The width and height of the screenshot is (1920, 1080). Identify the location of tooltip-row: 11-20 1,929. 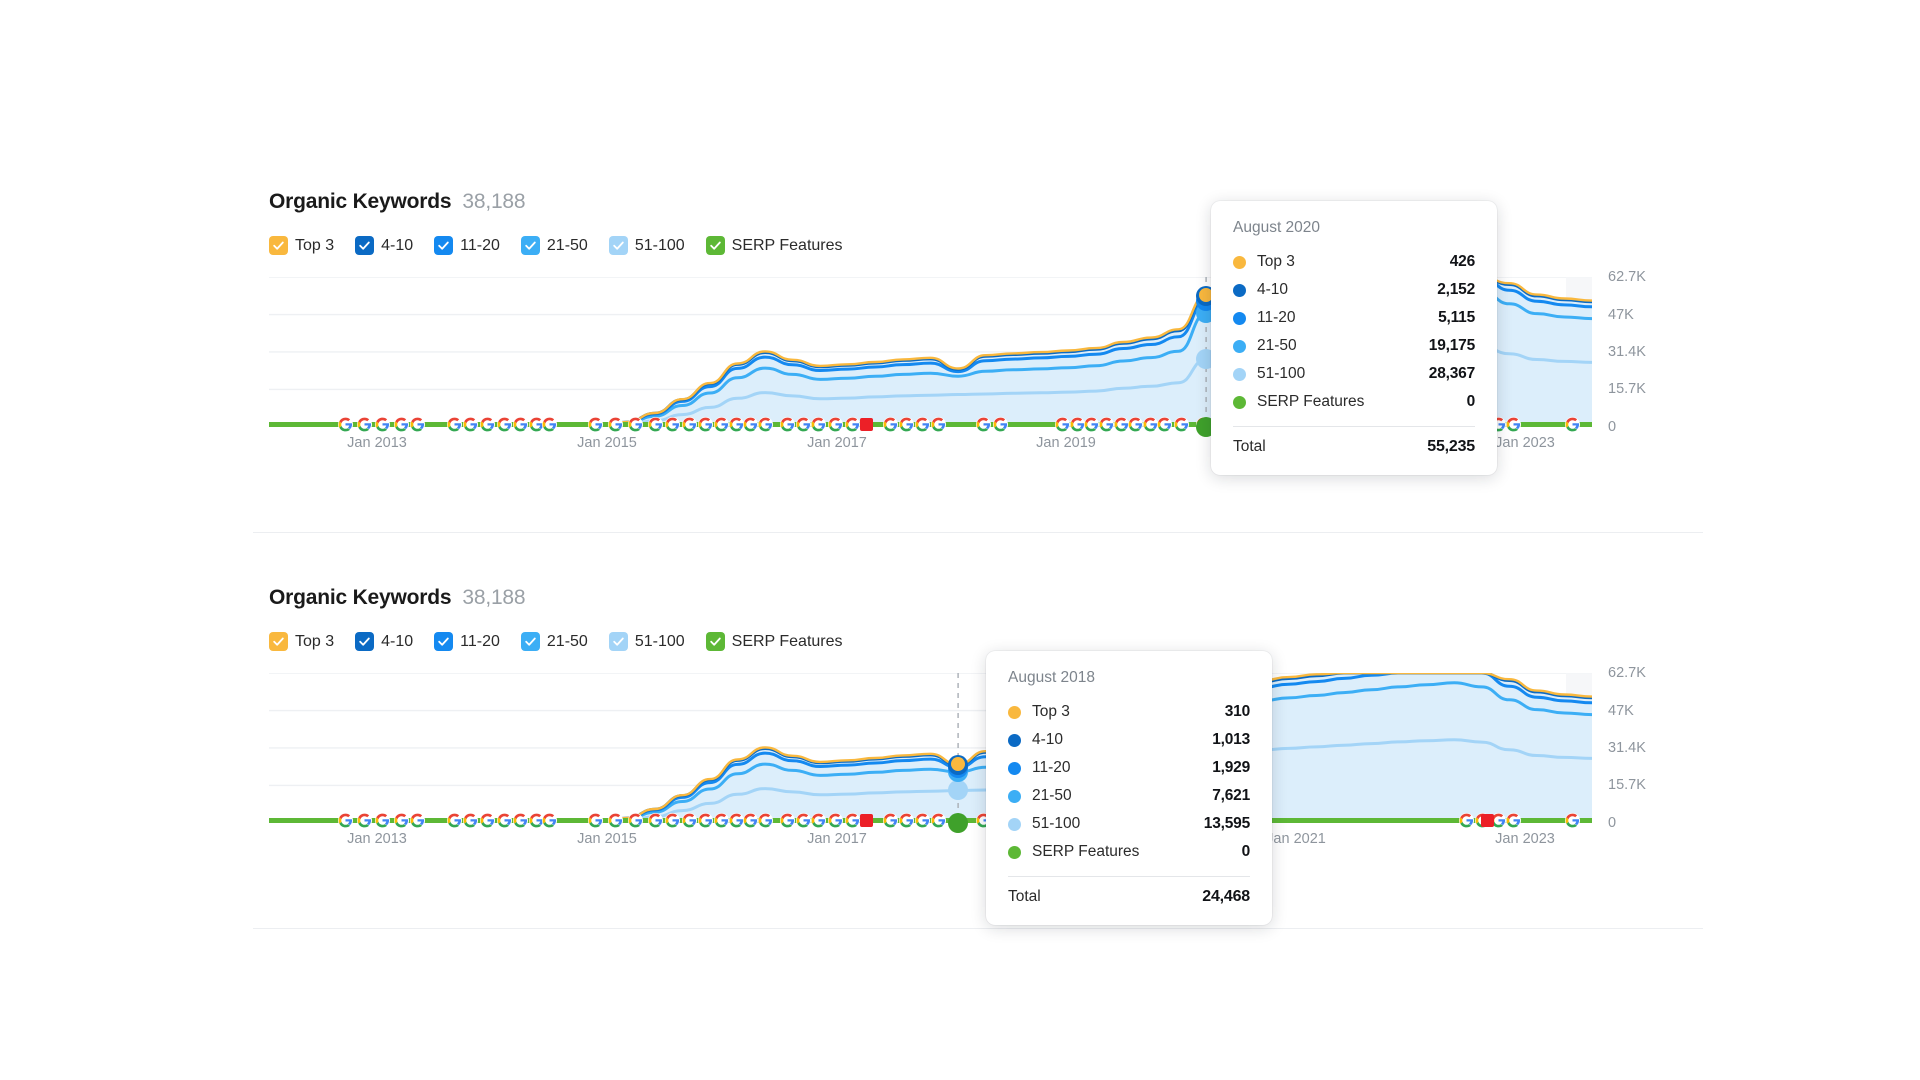
(1129, 768).